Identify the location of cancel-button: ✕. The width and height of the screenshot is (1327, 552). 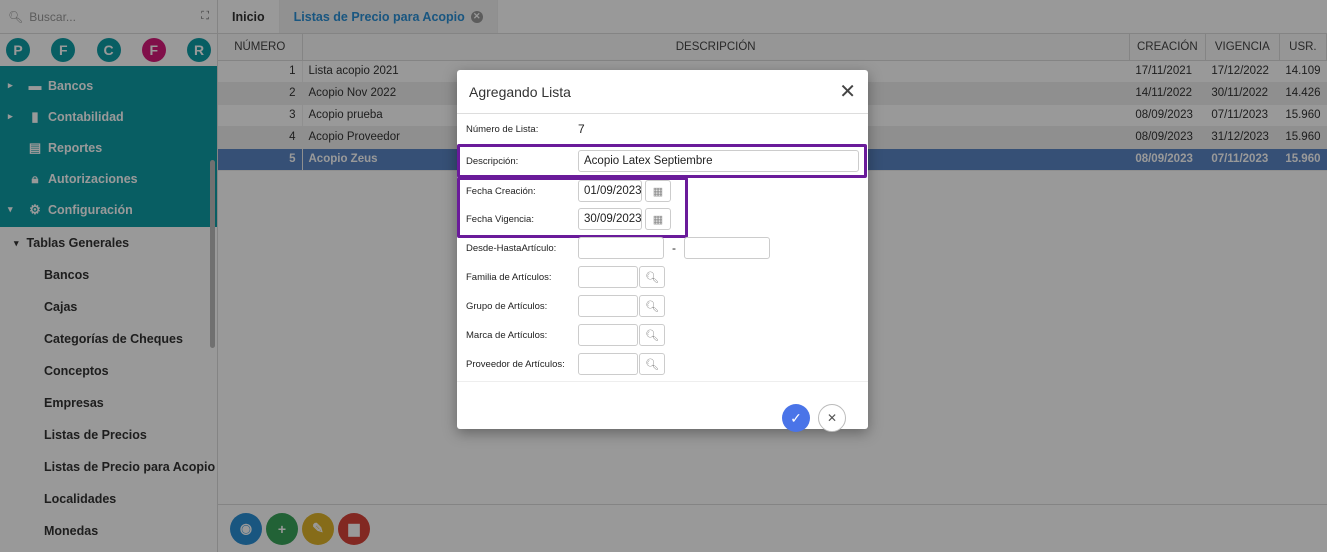
(832, 418).